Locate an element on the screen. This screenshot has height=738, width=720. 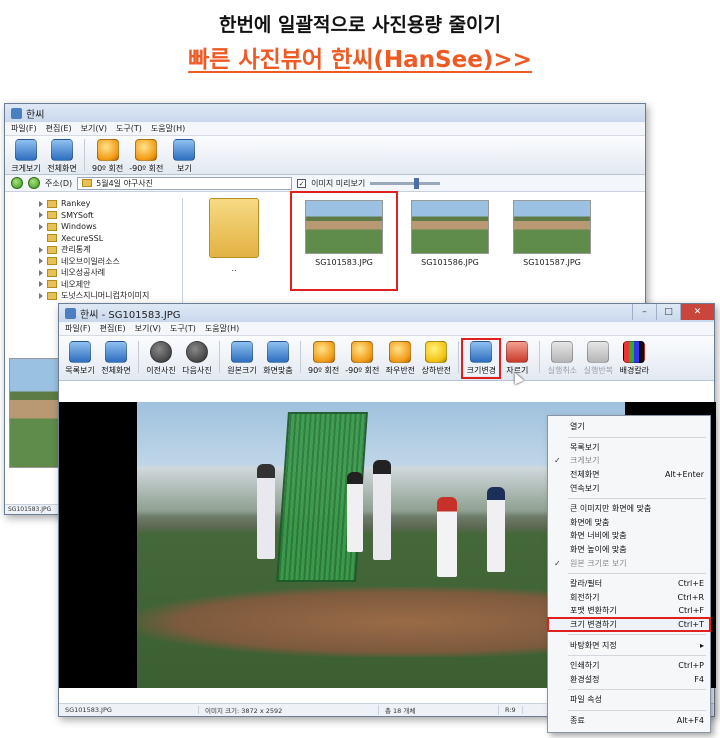
menu-item-exit: 종료 Alt+F4 is located at coordinates (629, 721).